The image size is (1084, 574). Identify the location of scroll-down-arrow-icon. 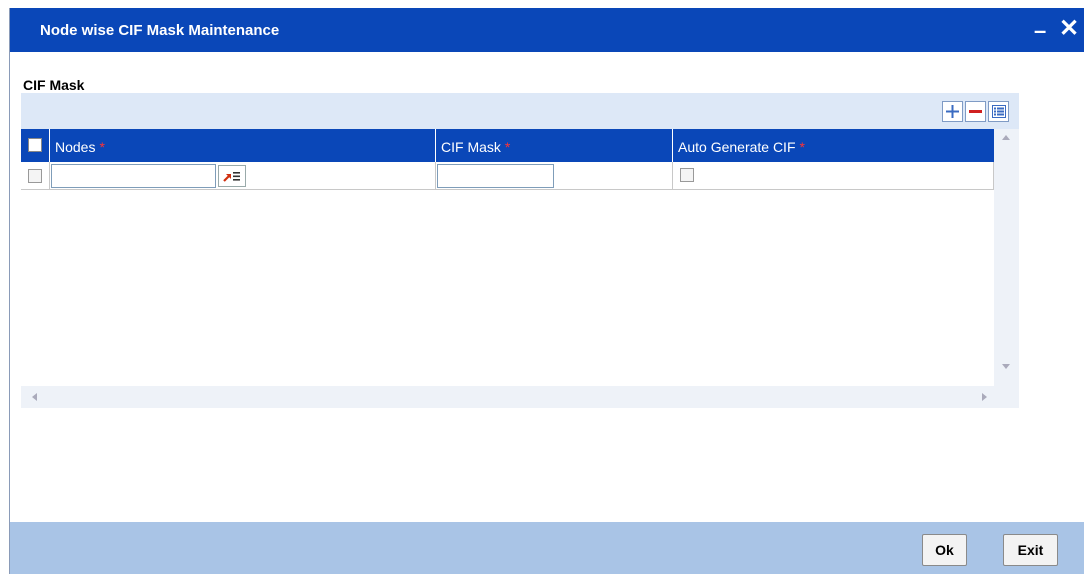
(1006, 366).